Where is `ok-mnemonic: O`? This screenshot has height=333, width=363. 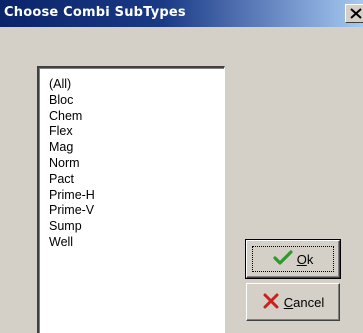 ok-mnemonic: O is located at coordinates (301, 259).